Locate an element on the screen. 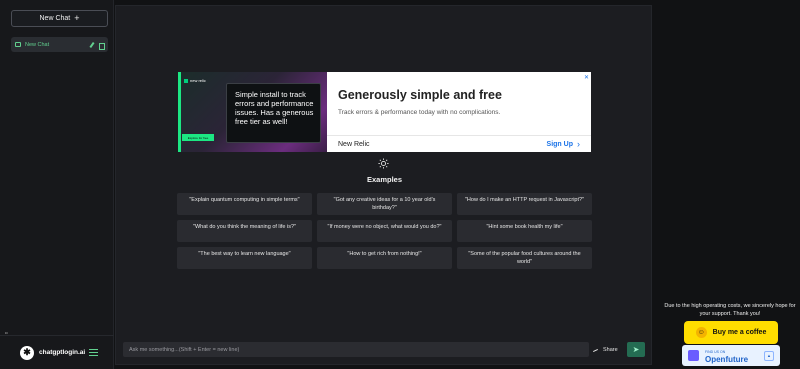 The width and height of the screenshot is (800, 369). sidebar-chat-item: New Chat is located at coordinates (59, 44).